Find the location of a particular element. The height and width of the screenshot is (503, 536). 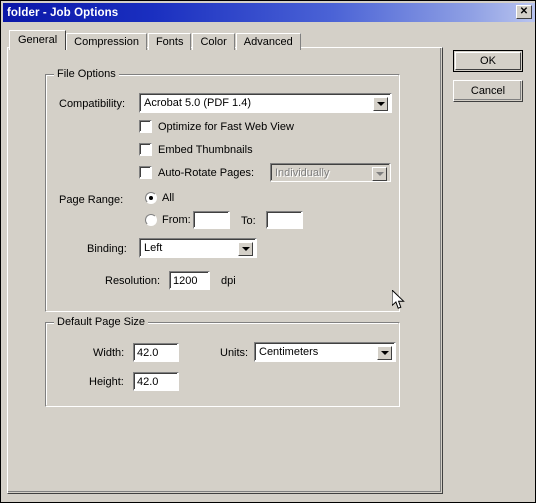

tab-color: Color is located at coordinates (213, 41).